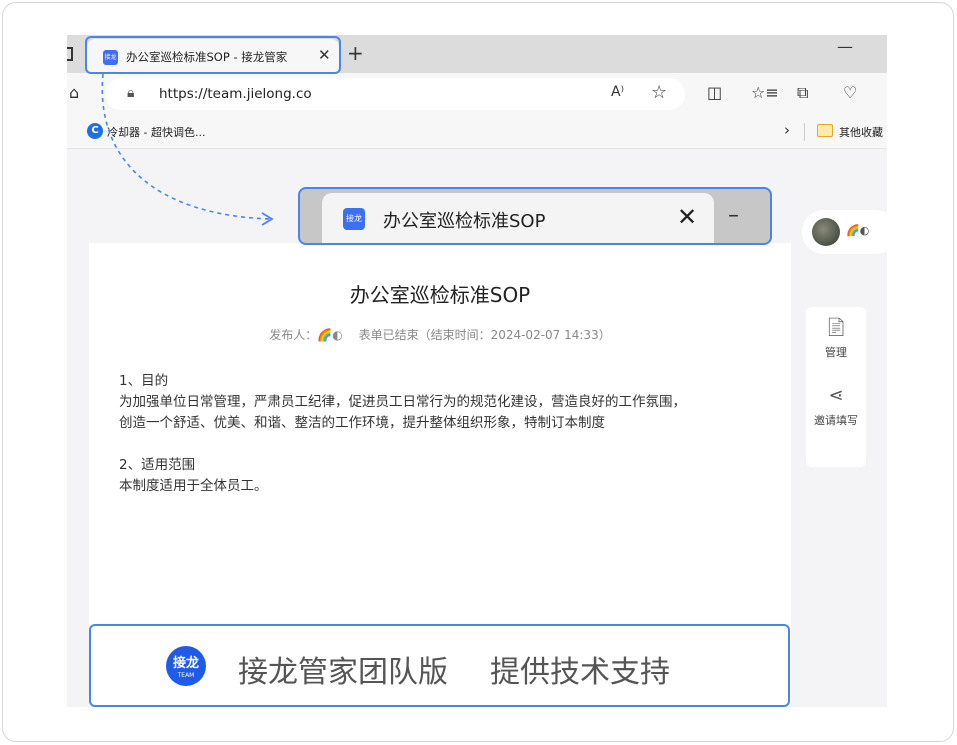  I want to click on invite-button: ⋖ 邀请填写, so click(836, 406).